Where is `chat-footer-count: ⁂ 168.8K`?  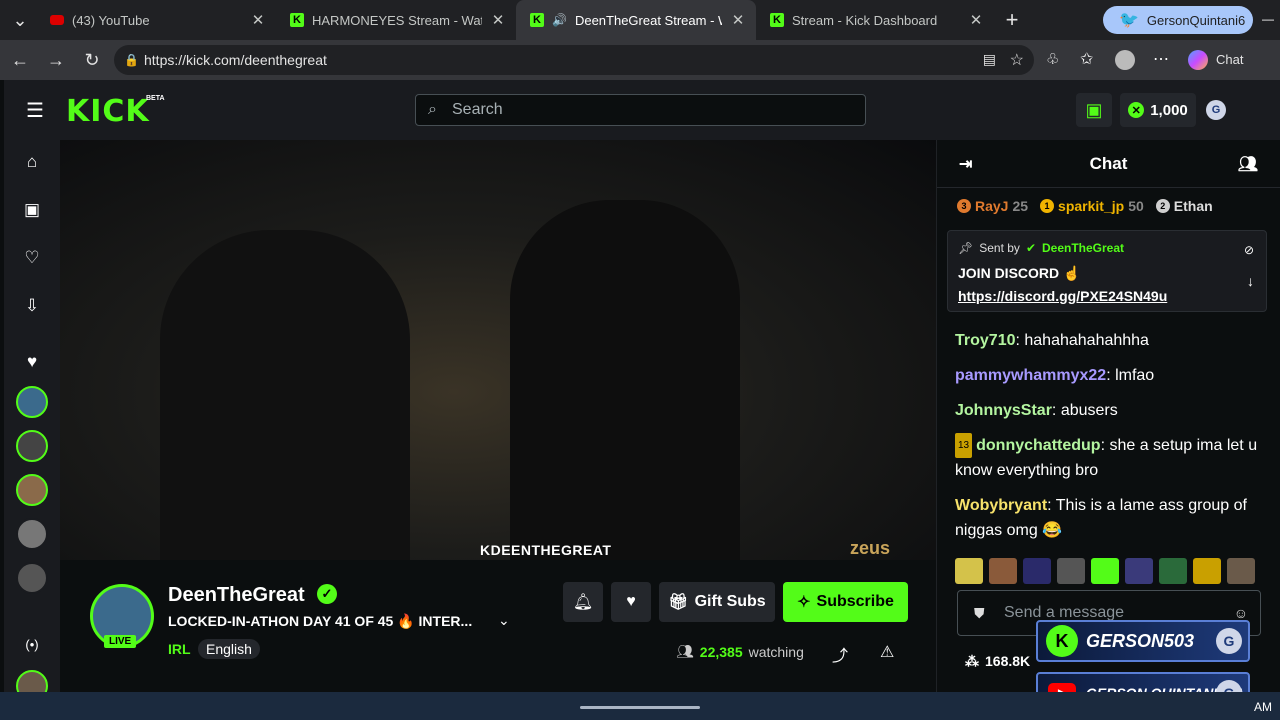
chat-footer-count: ⁂ 168.8K is located at coordinates (997, 661).